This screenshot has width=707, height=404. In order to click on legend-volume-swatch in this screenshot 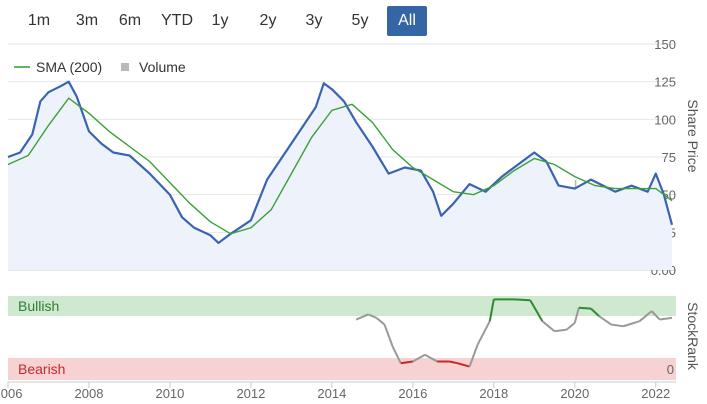, I will do `click(125, 67)`.